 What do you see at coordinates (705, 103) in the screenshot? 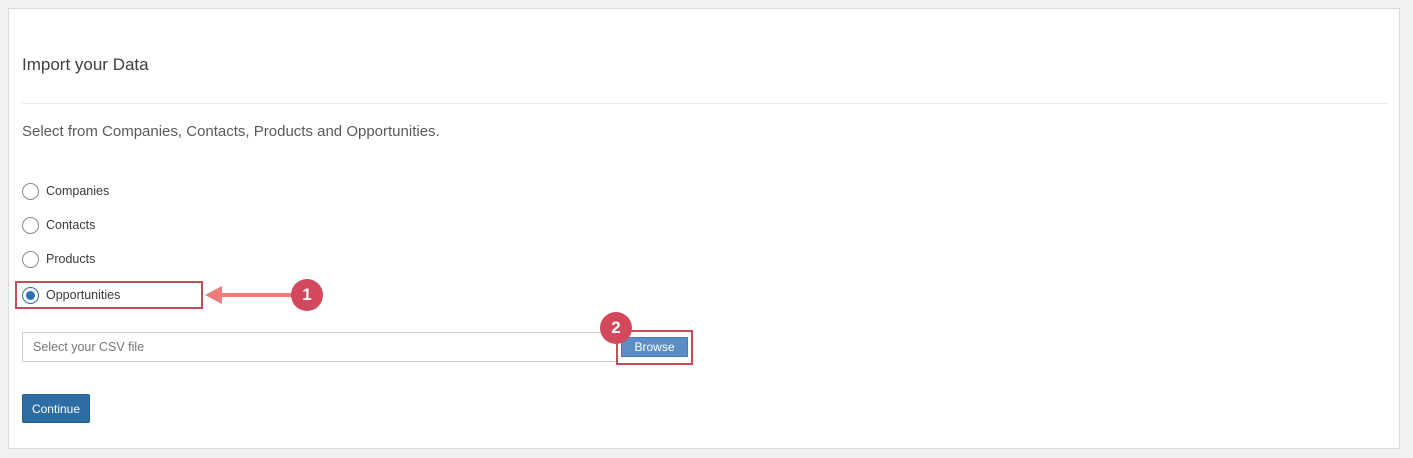
I see `title-divider` at bounding box center [705, 103].